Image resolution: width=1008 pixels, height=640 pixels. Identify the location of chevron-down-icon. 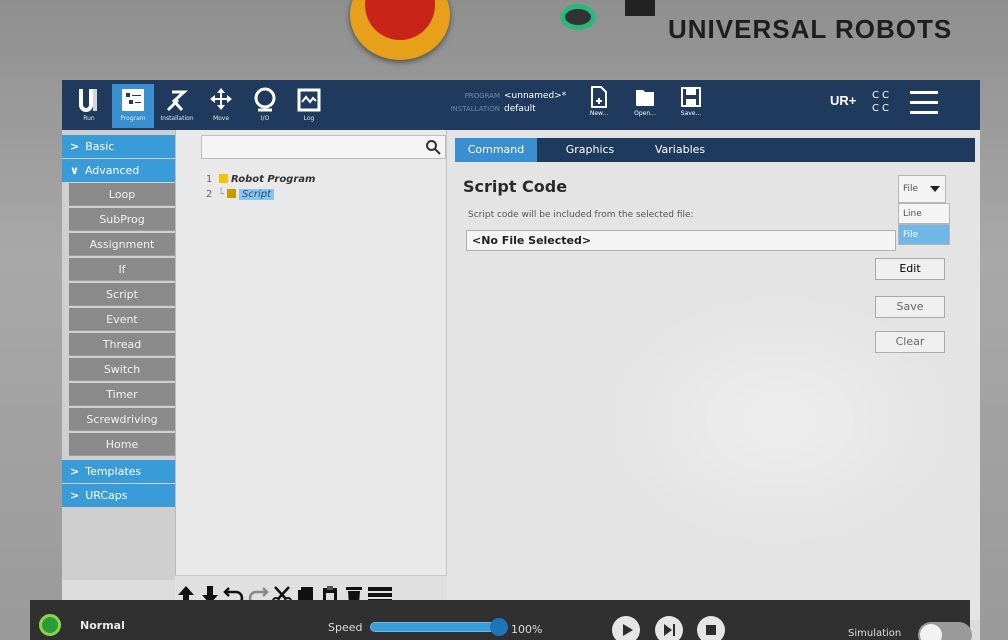
(935, 189).